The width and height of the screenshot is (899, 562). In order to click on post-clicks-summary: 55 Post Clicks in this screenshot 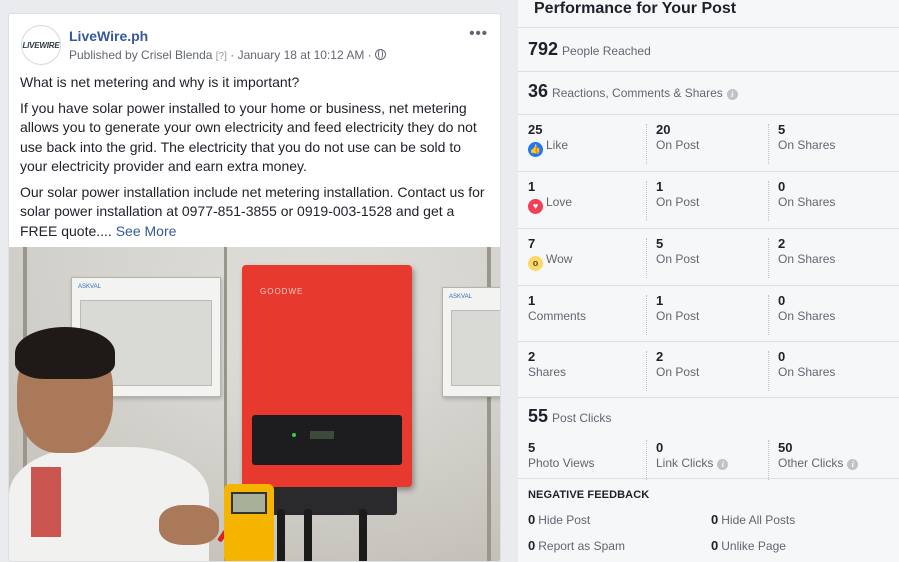, I will do `click(570, 416)`.